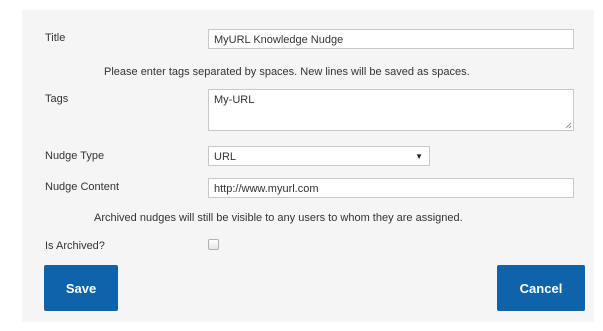  I want to click on is-archived-label: Is Archived?, so click(75, 246).